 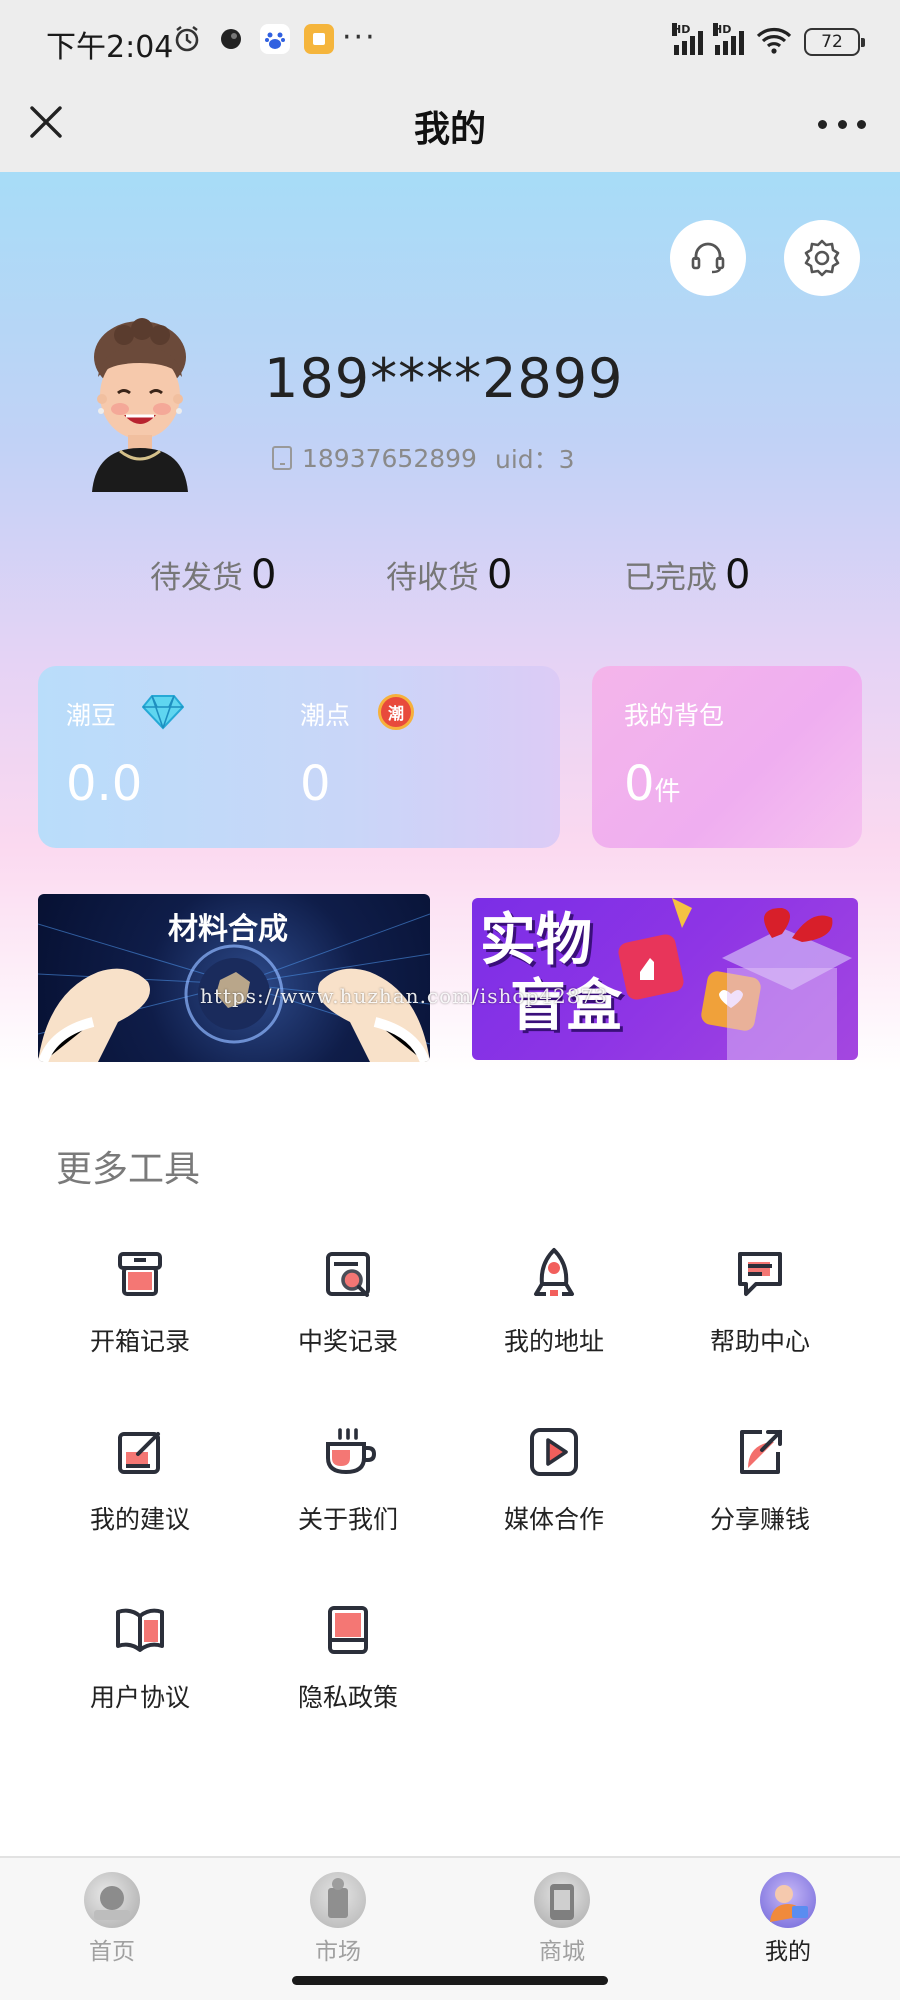 What do you see at coordinates (110, 47) in the screenshot?
I see `status-time: 下午2:04` at bounding box center [110, 47].